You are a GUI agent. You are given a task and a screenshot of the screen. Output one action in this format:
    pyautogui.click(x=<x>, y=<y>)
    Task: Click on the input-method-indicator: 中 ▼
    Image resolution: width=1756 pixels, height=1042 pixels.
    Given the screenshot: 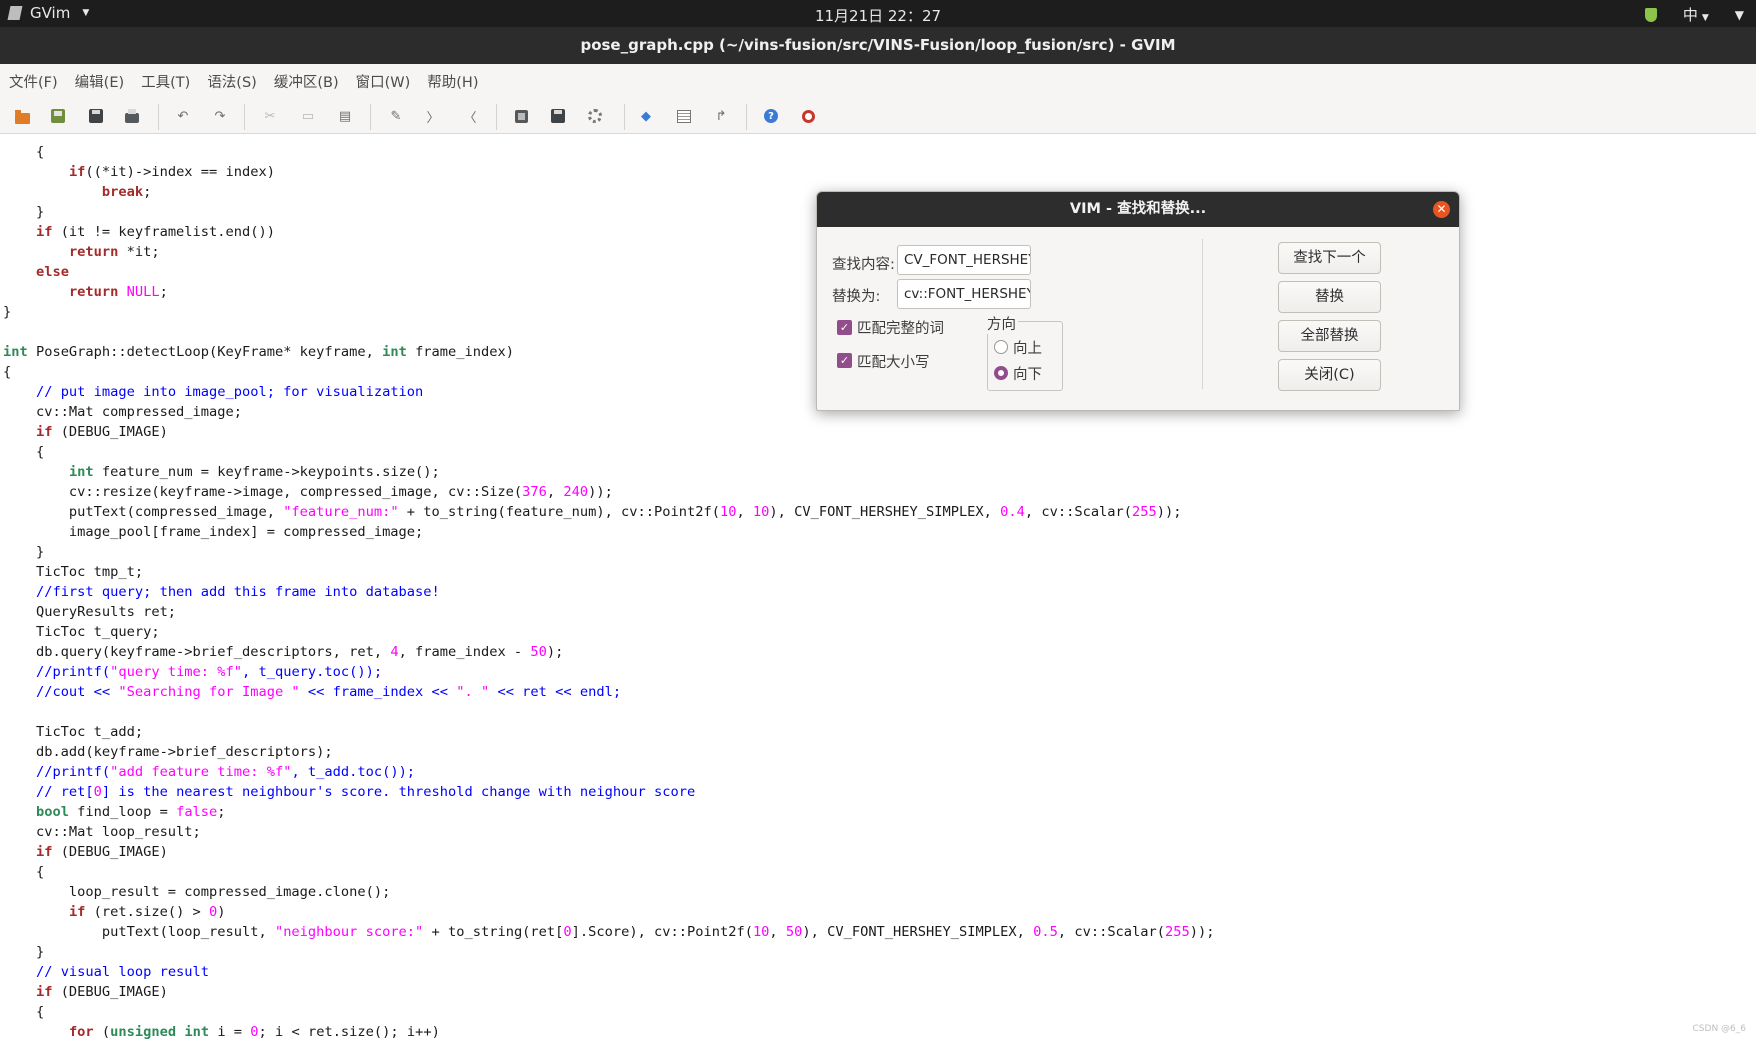 What is the action you would take?
    pyautogui.click(x=1696, y=14)
    